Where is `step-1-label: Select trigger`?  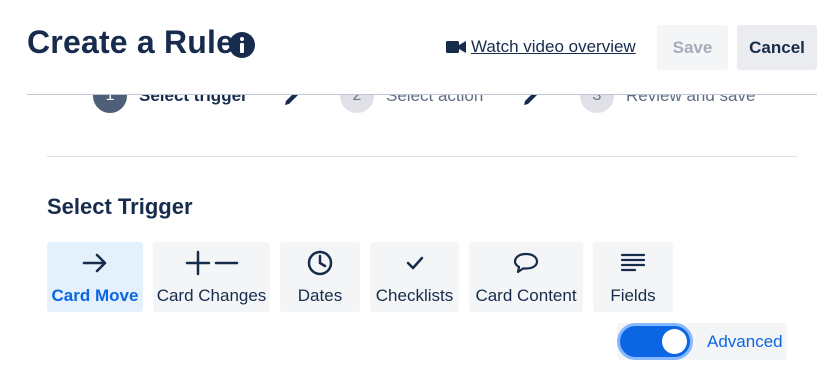
step-1-label: Select trigger is located at coordinates (193, 100).